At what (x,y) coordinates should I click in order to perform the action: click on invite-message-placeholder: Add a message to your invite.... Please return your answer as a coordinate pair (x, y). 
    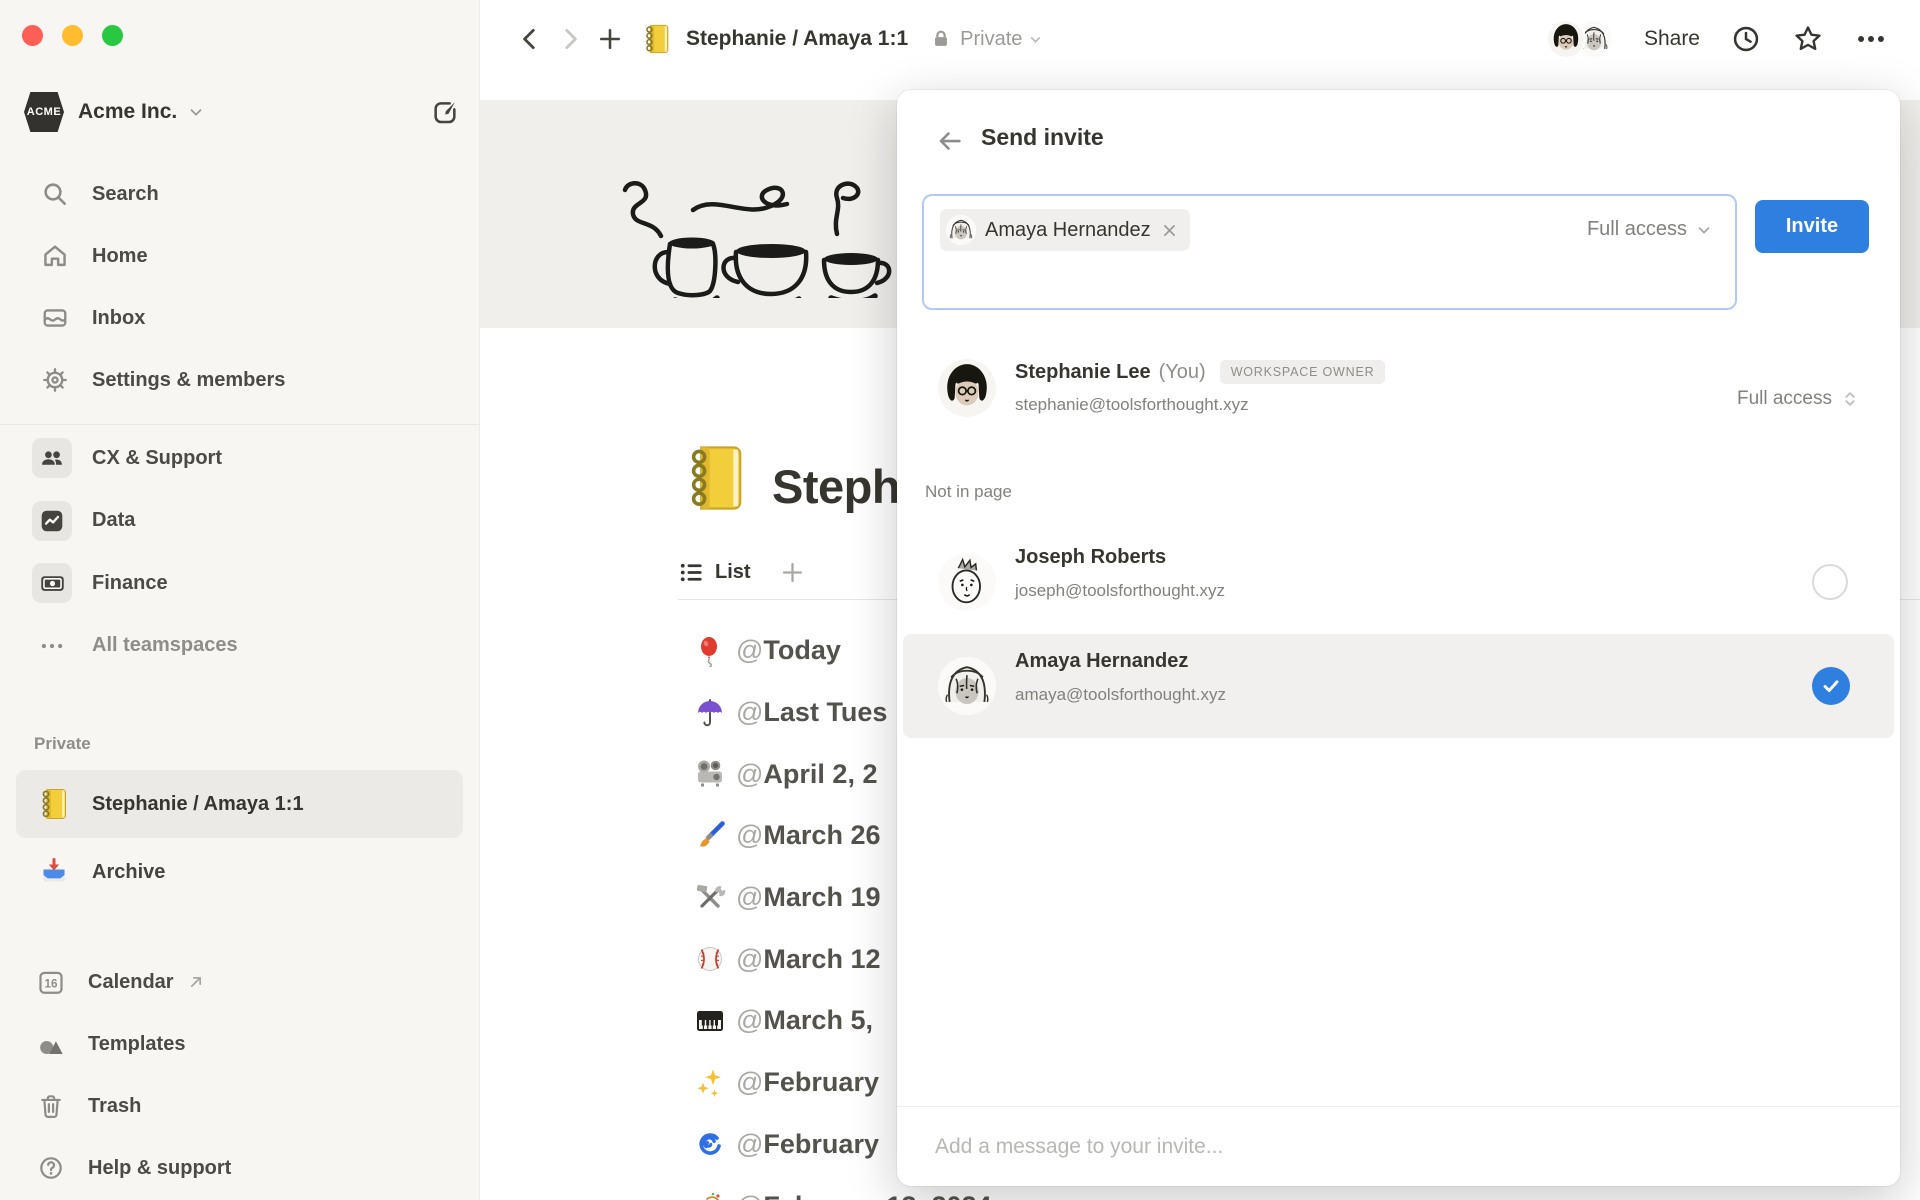
    Looking at the image, I should click on (1079, 1146).